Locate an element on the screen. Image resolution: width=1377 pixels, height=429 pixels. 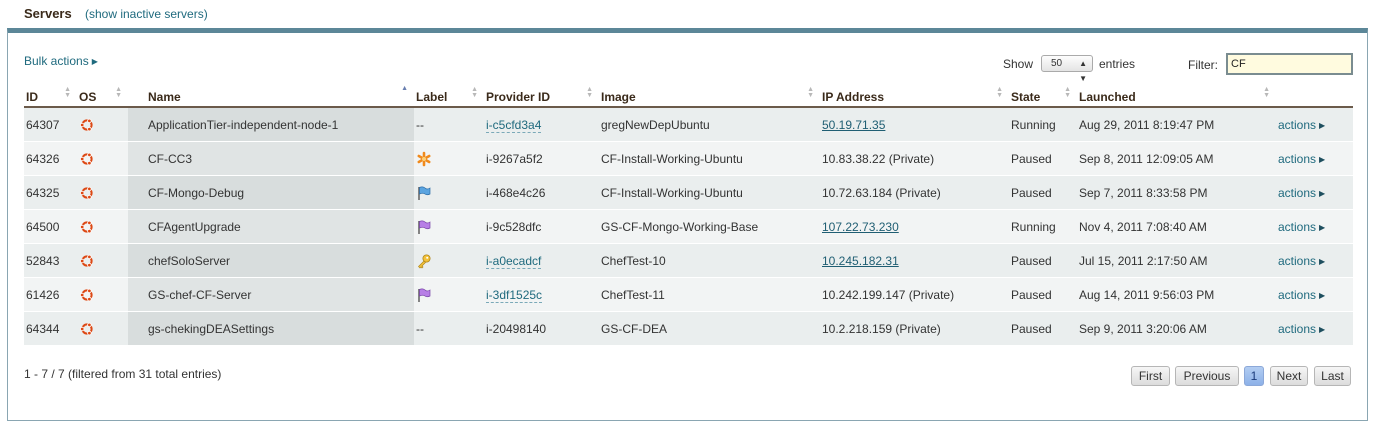
server-id: 61426 is located at coordinates (43, 294).